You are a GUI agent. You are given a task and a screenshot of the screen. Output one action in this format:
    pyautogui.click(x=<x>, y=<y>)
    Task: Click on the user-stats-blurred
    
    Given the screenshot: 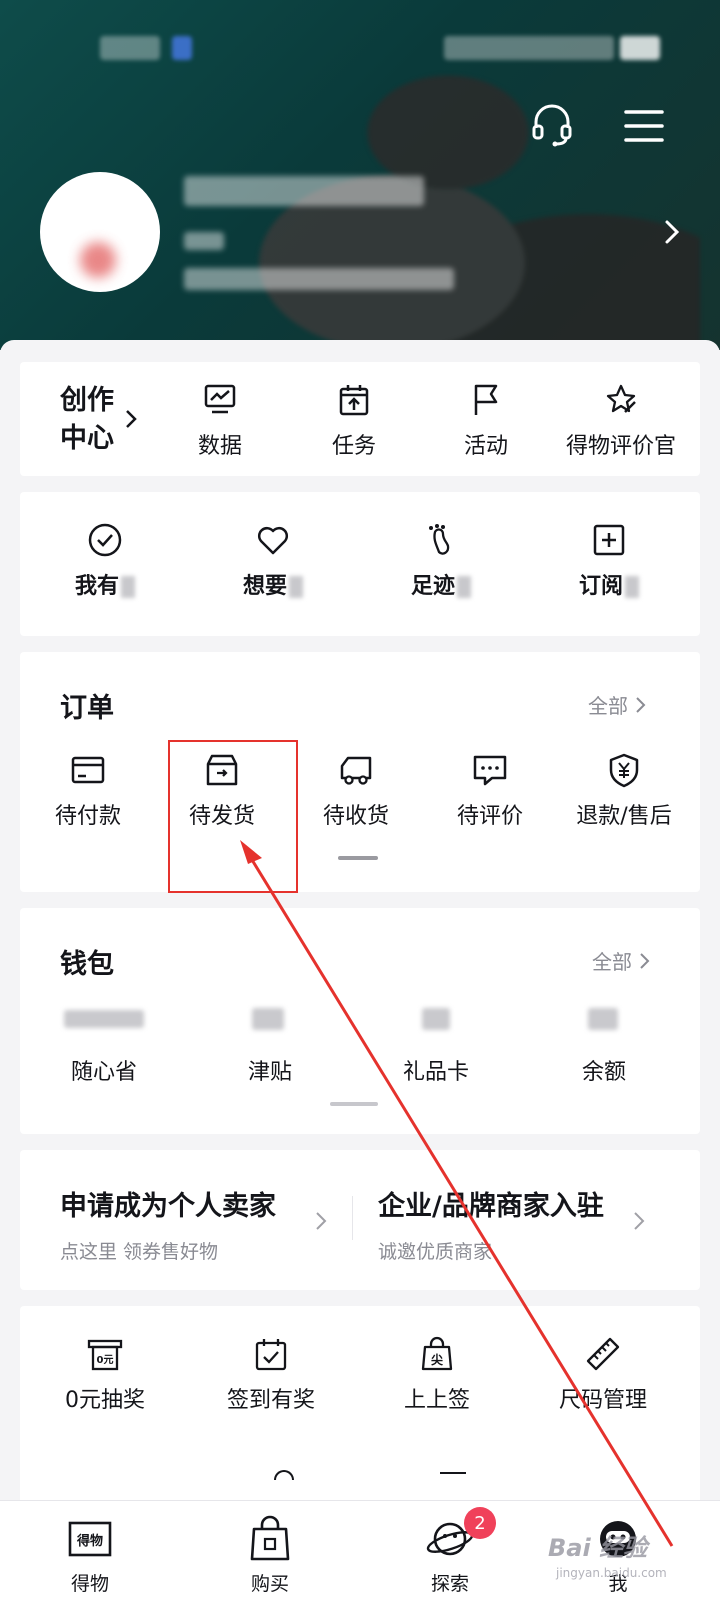 What is the action you would take?
    pyautogui.click(x=319, y=279)
    